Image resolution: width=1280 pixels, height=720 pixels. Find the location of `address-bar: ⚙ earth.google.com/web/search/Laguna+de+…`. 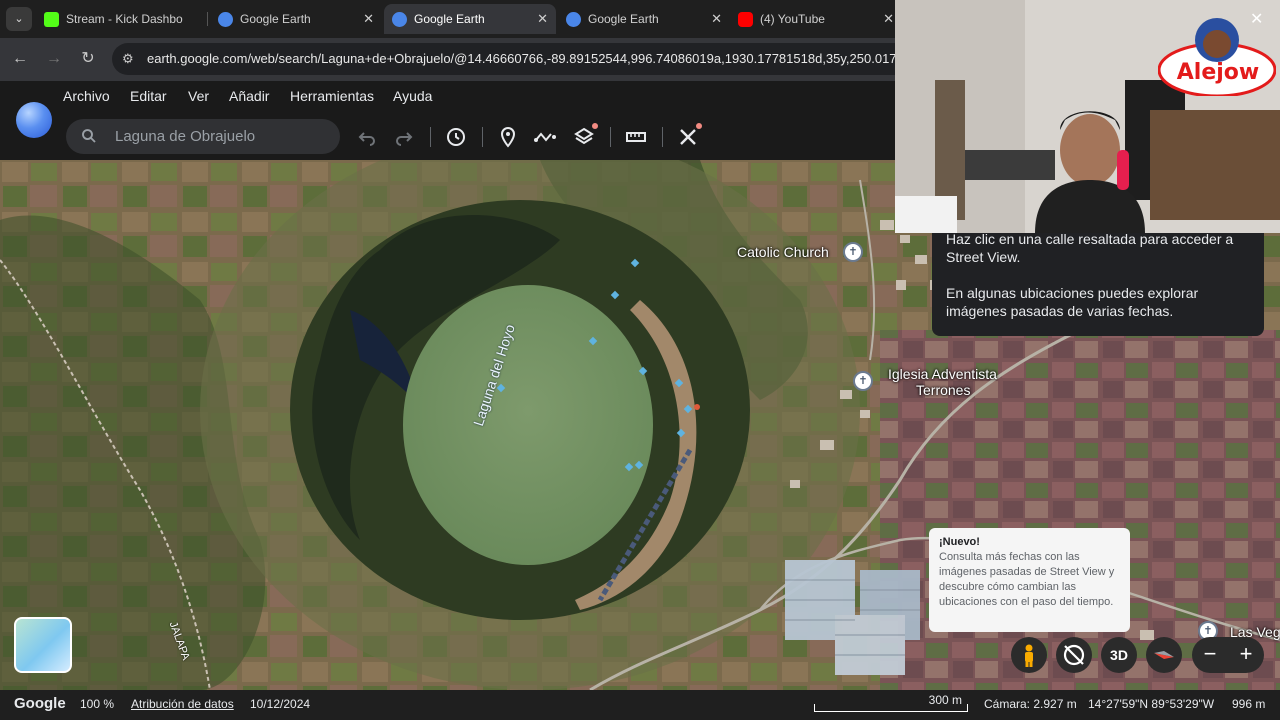

address-bar: ⚙ earth.google.com/web/search/Laguna+de+… is located at coordinates (512, 59).